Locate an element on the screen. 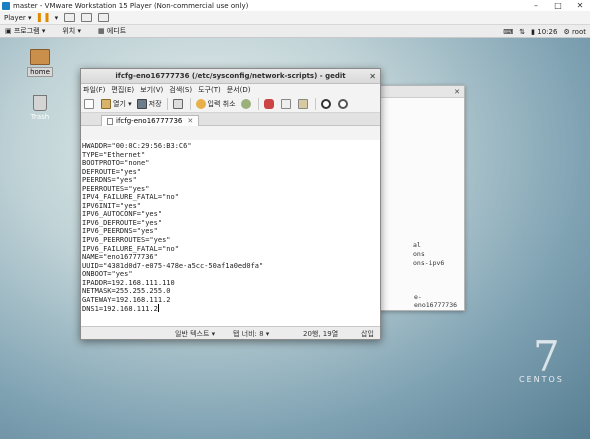 The image size is (590, 439). centos-version-logo: 7 is located at coordinates (546, 356).